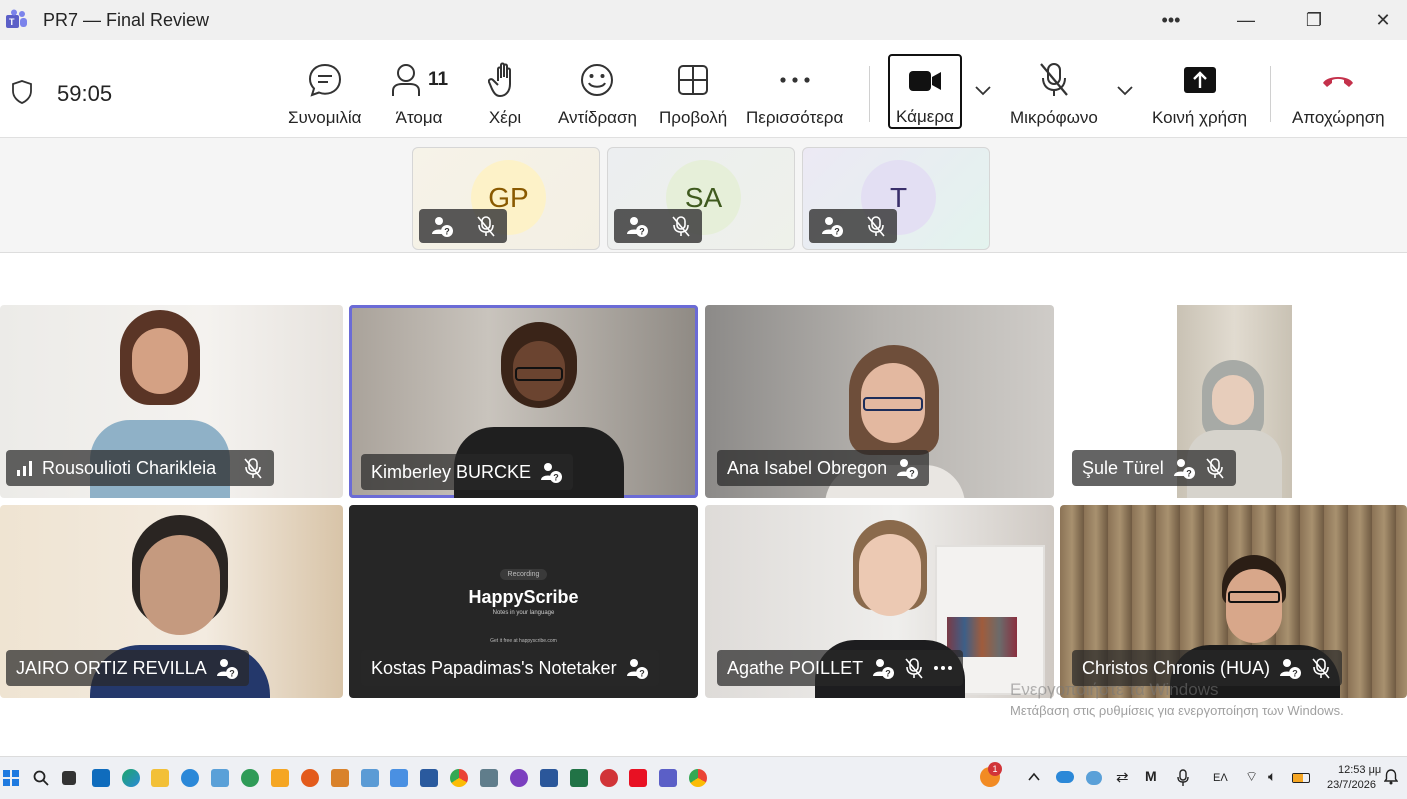  What do you see at coordinates (129, 467) in the screenshot?
I see `participant-name: Rousoulioti Charikleia` at bounding box center [129, 467].